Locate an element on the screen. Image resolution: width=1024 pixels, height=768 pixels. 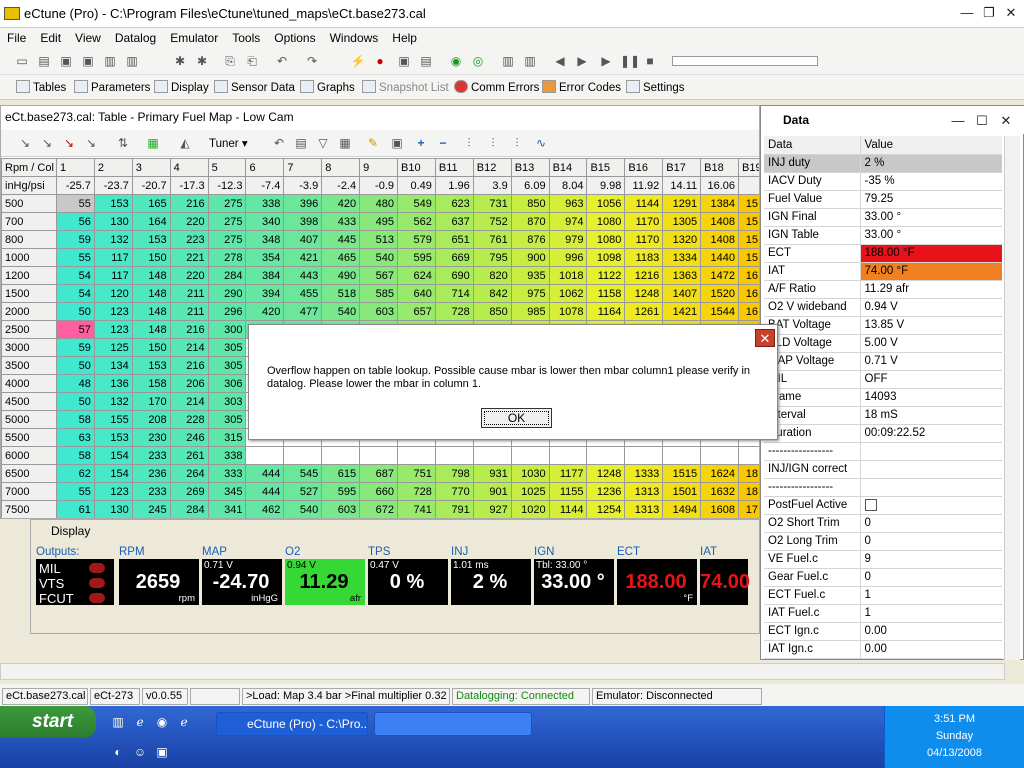
table-cell: 158 is located at coordinates (151, 383).